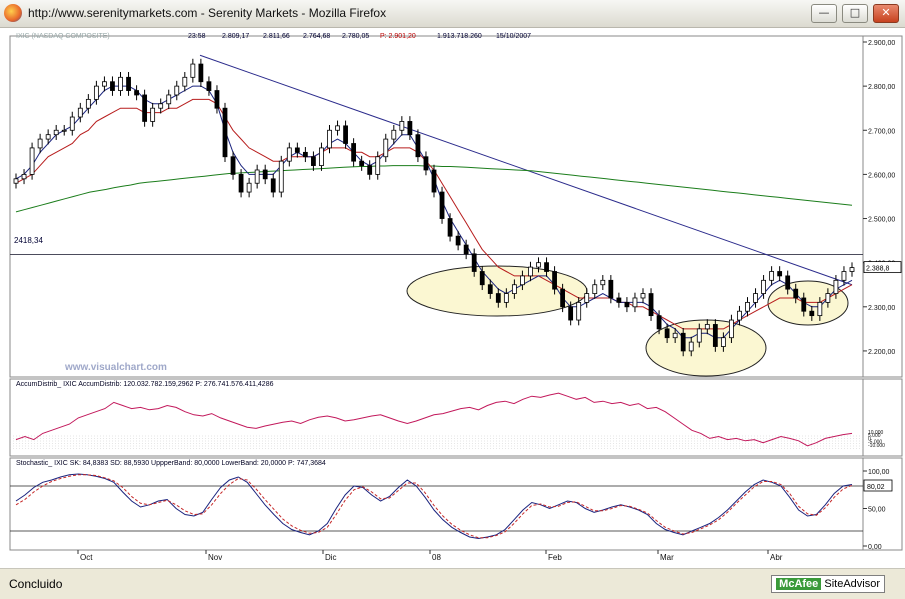 Image resolution: width=905 pixels, height=599 pixels. I want to click on header-open: 2.809,17, so click(235, 36).